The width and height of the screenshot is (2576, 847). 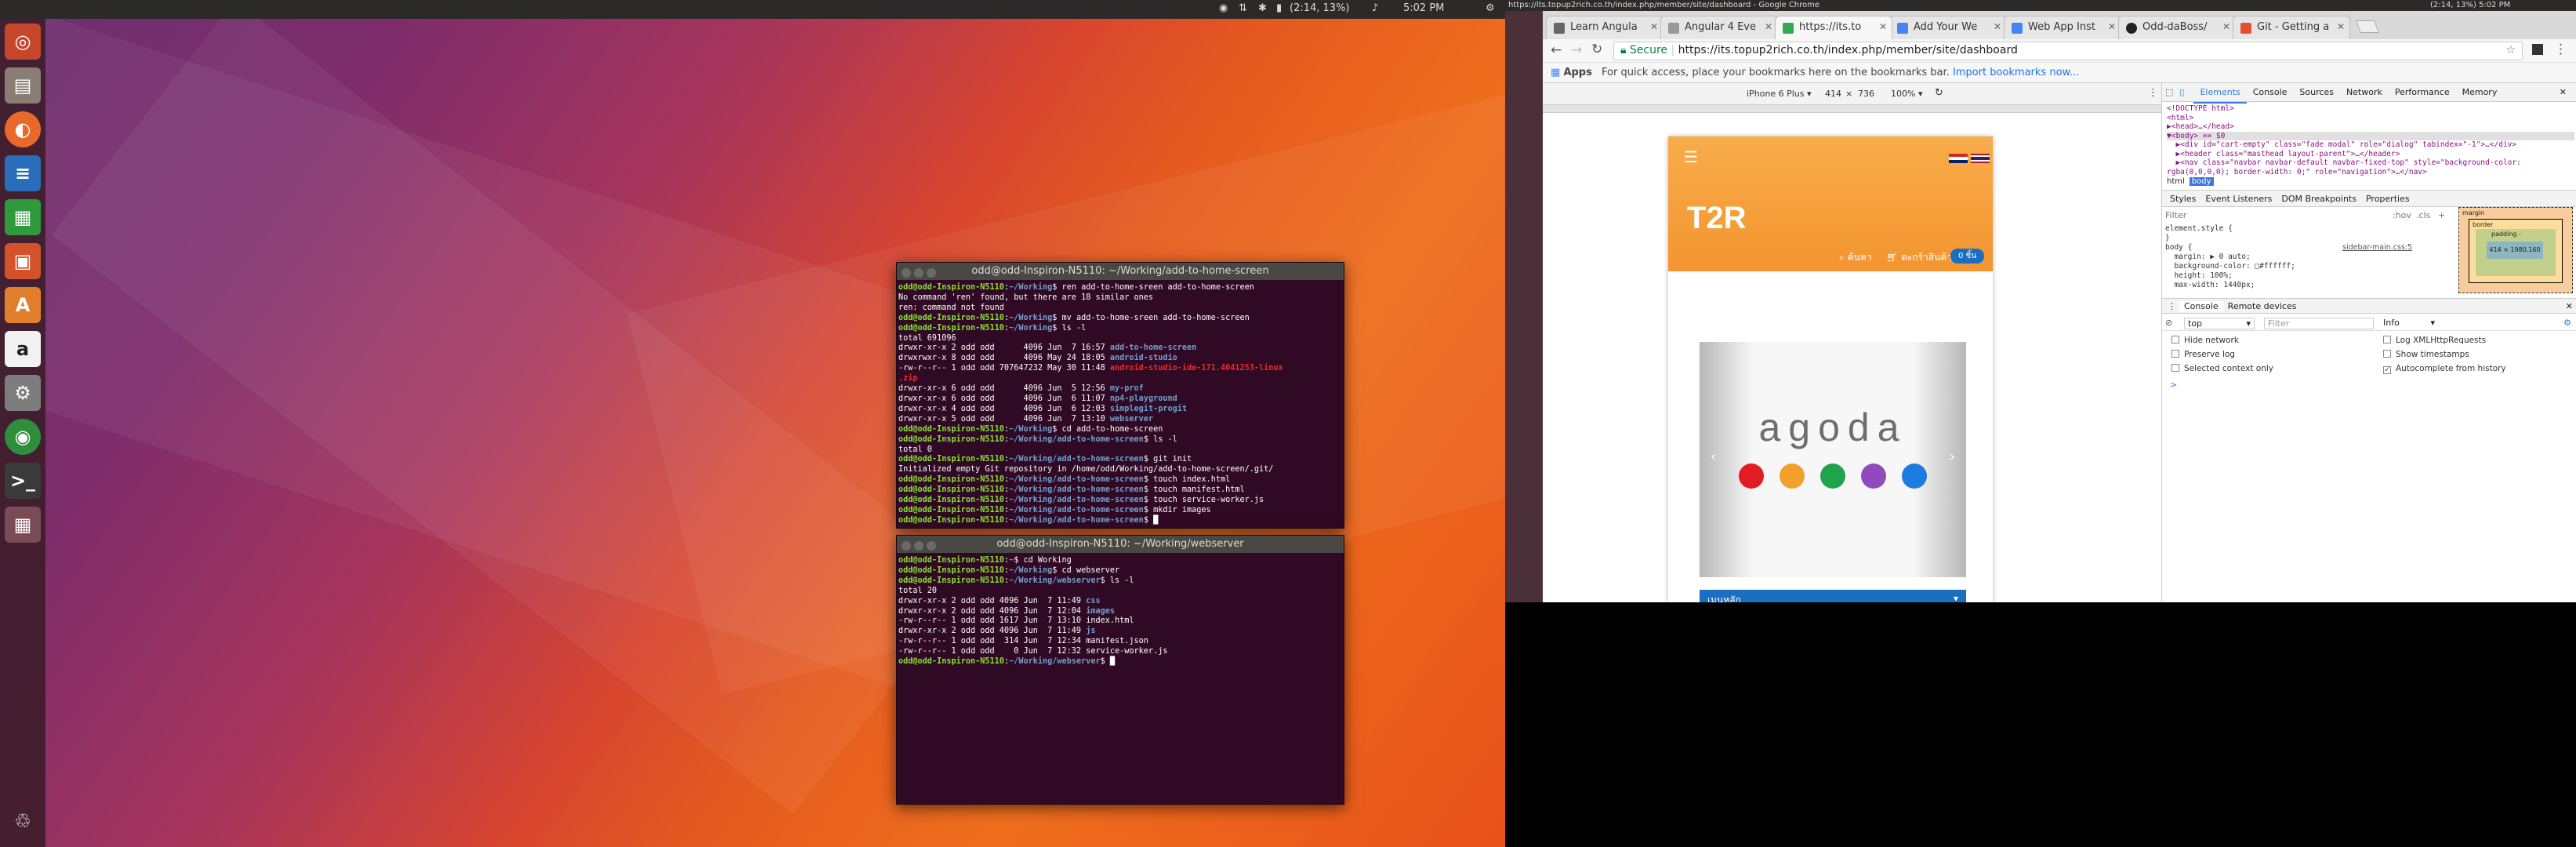 I want to click on search-link: ⌕ ค้นหา, so click(x=1855, y=257).